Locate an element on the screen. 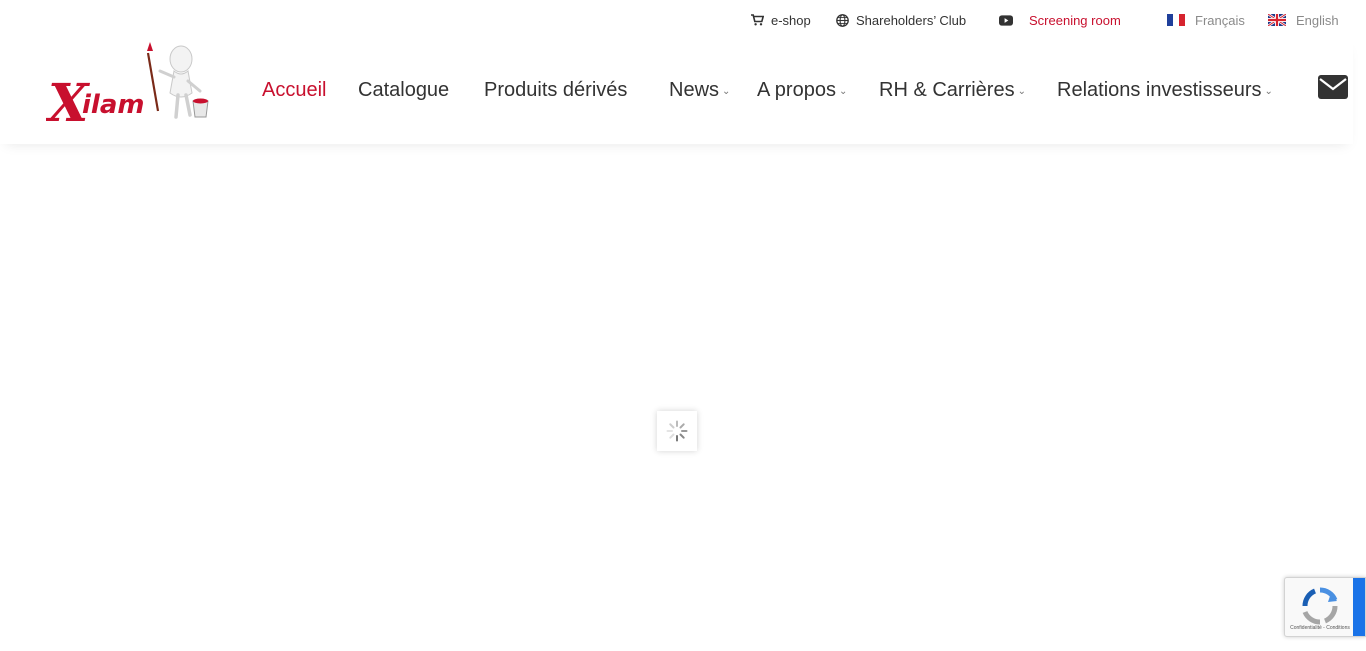 The height and width of the screenshot is (651, 1366). nav-item-a-propos: A propos ⌄ is located at coordinates (802, 90).